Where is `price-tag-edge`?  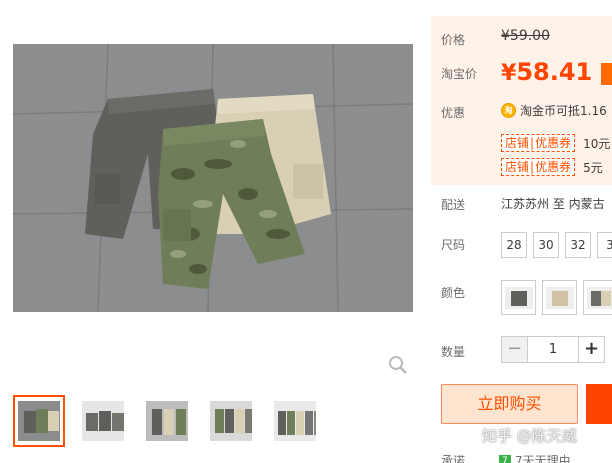 price-tag-edge is located at coordinates (606, 74).